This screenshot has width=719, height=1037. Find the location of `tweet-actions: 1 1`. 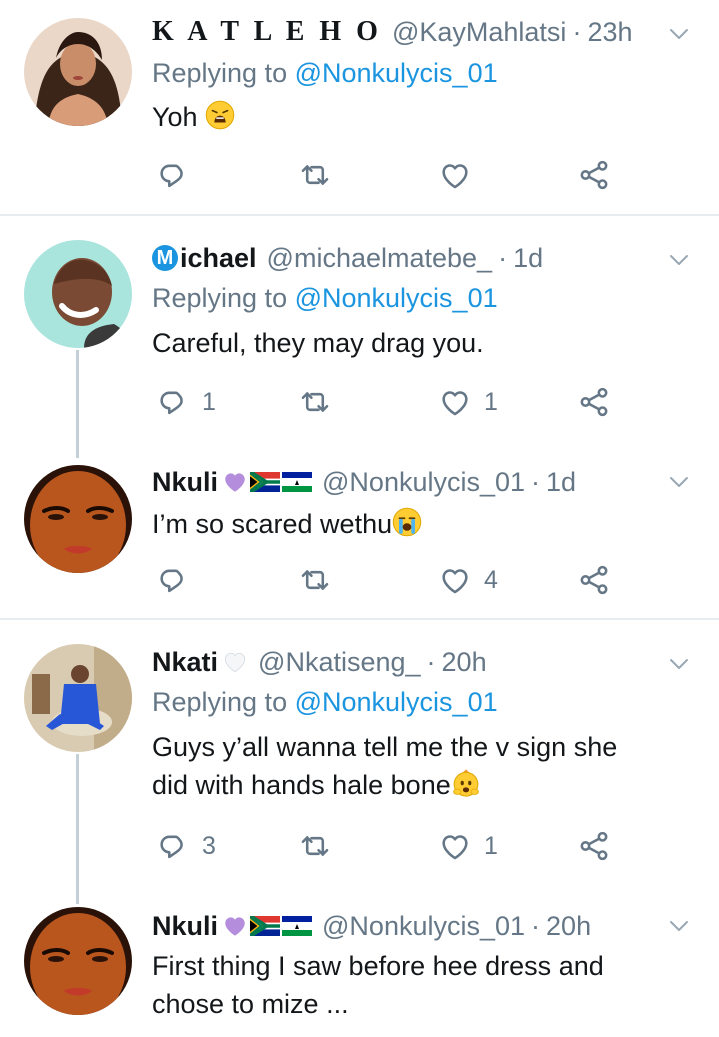

tweet-actions: 1 1 is located at coordinates (387, 402).